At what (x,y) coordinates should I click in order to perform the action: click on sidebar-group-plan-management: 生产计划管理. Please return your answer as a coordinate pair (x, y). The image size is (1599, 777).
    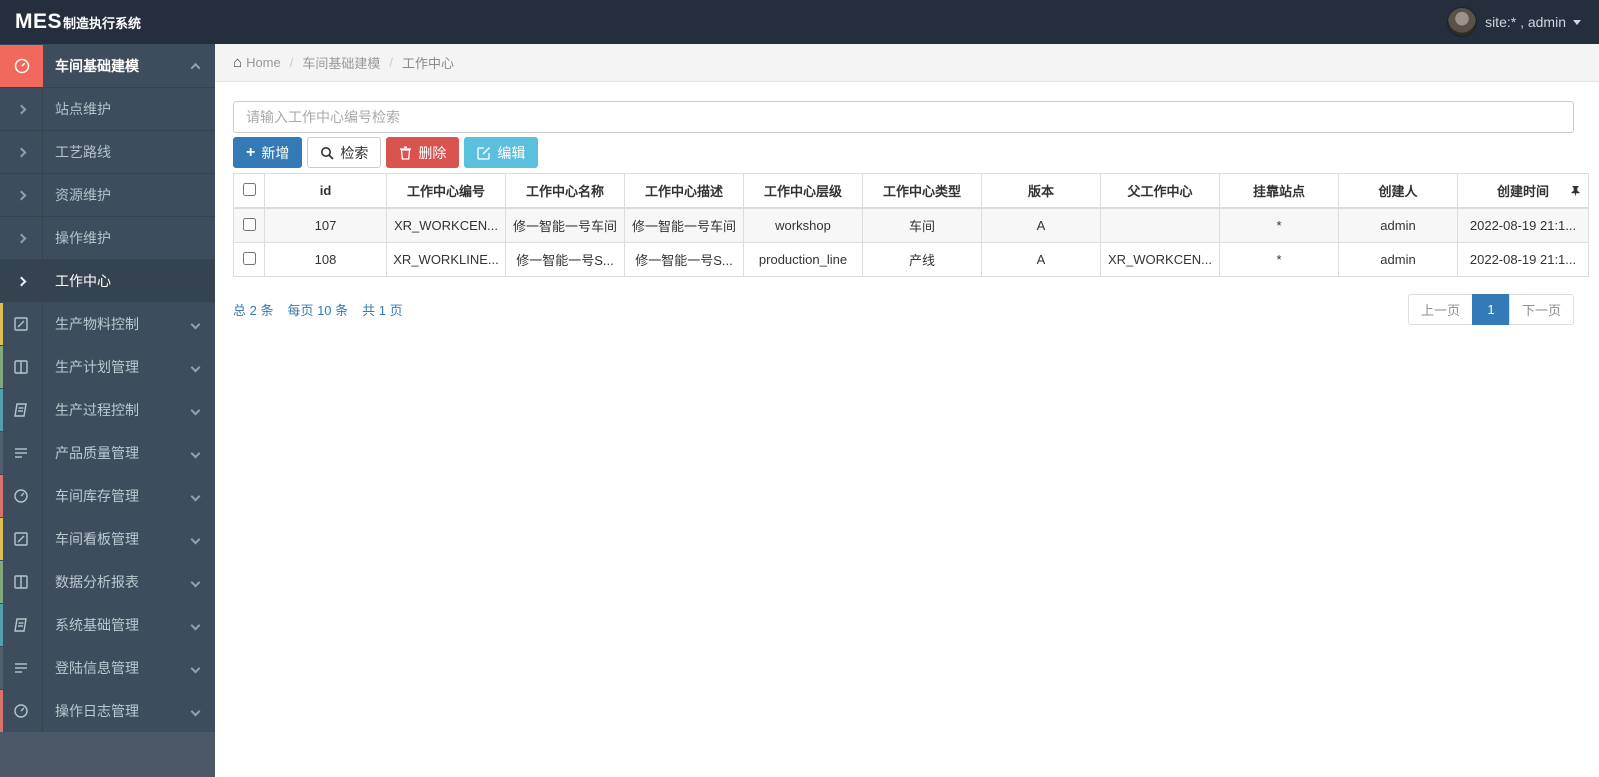
    Looking at the image, I should click on (107, 366).